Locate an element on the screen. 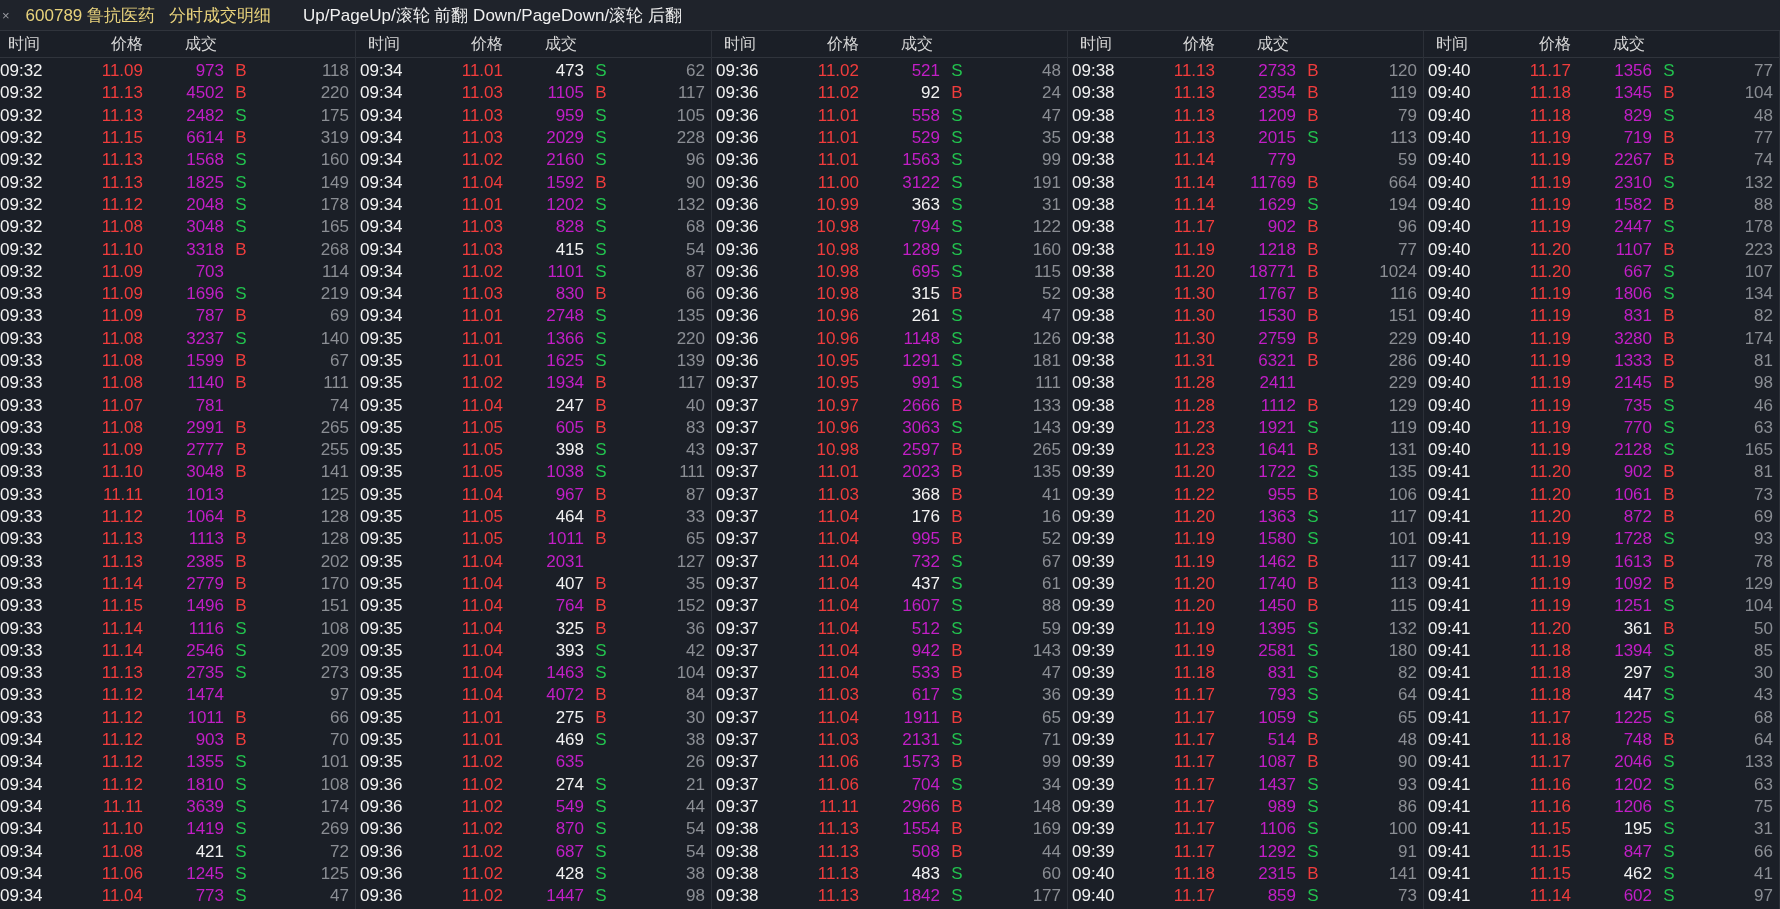 The width and height of the screenshot is (1780, 909). trade-count-cell: 69 is located at coordinates (1763, 517).